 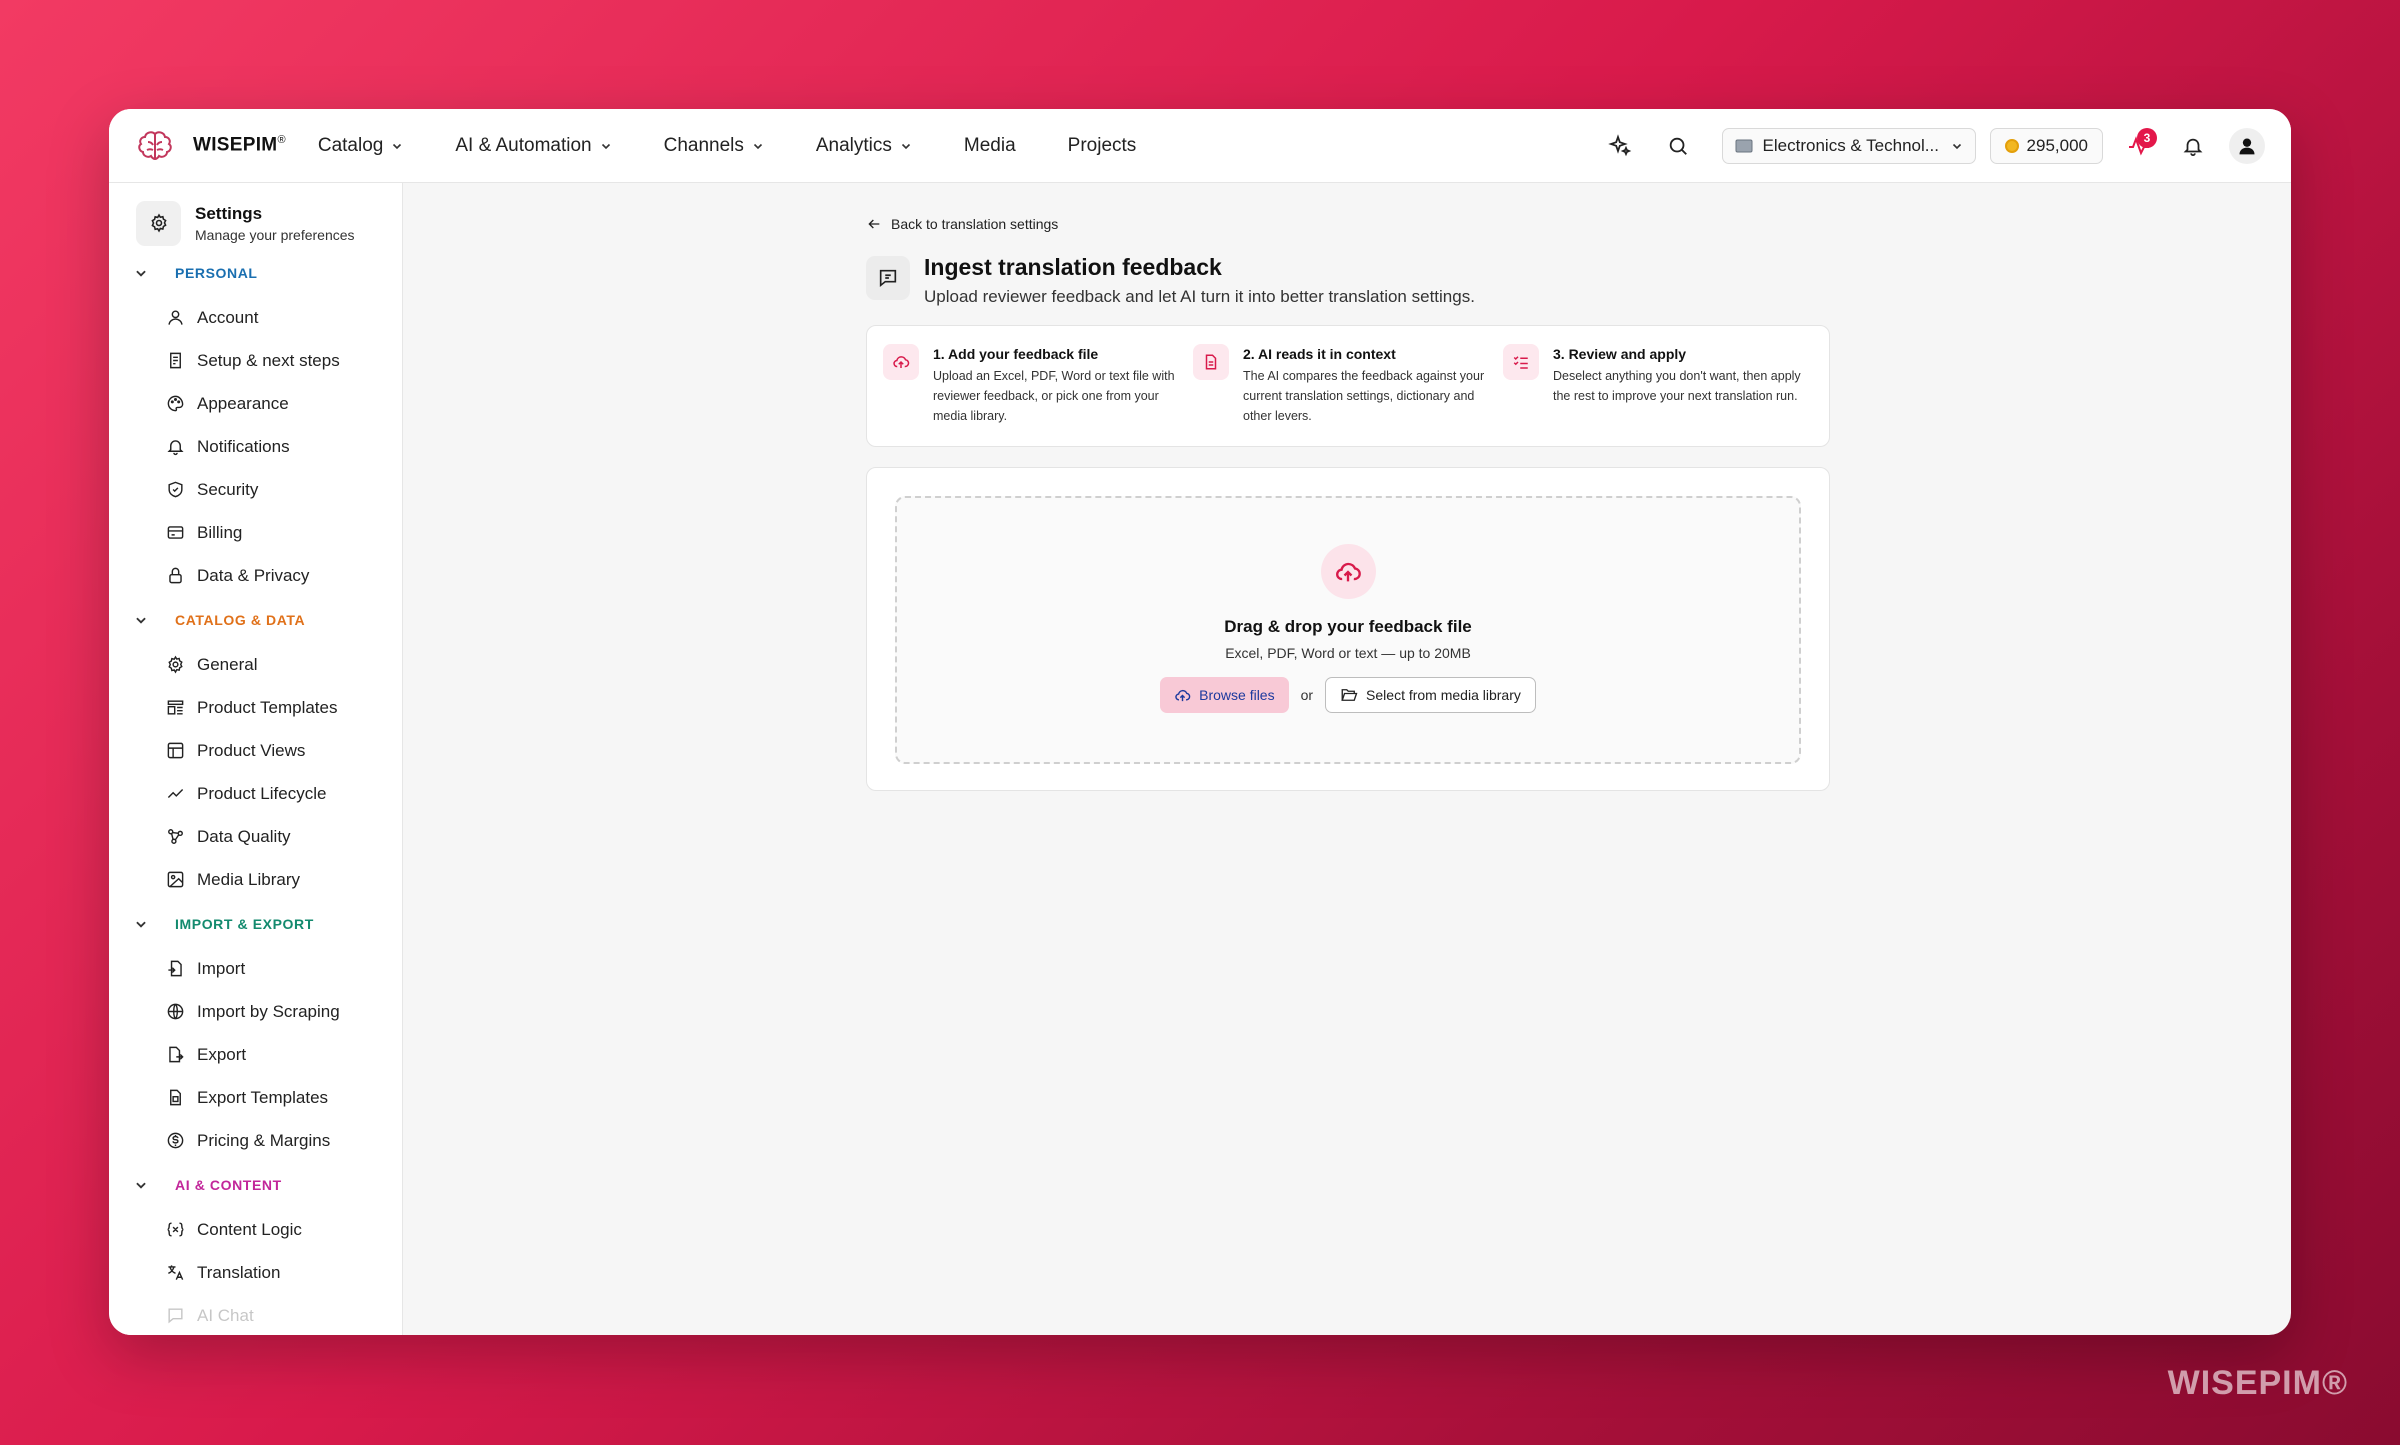 What do you see at coordinates (244, 924) in the screenshot?
I see `sidebar-section-label: IMPORT & EXPORT` at bounding box center [244, 924].